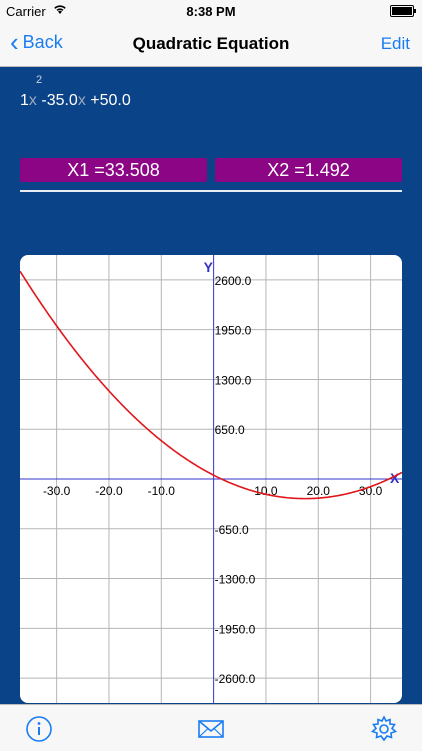  Describe the element at coordinates (233, 380) in the screenshot. I see `y-tick-label: 1300.0` at that location.